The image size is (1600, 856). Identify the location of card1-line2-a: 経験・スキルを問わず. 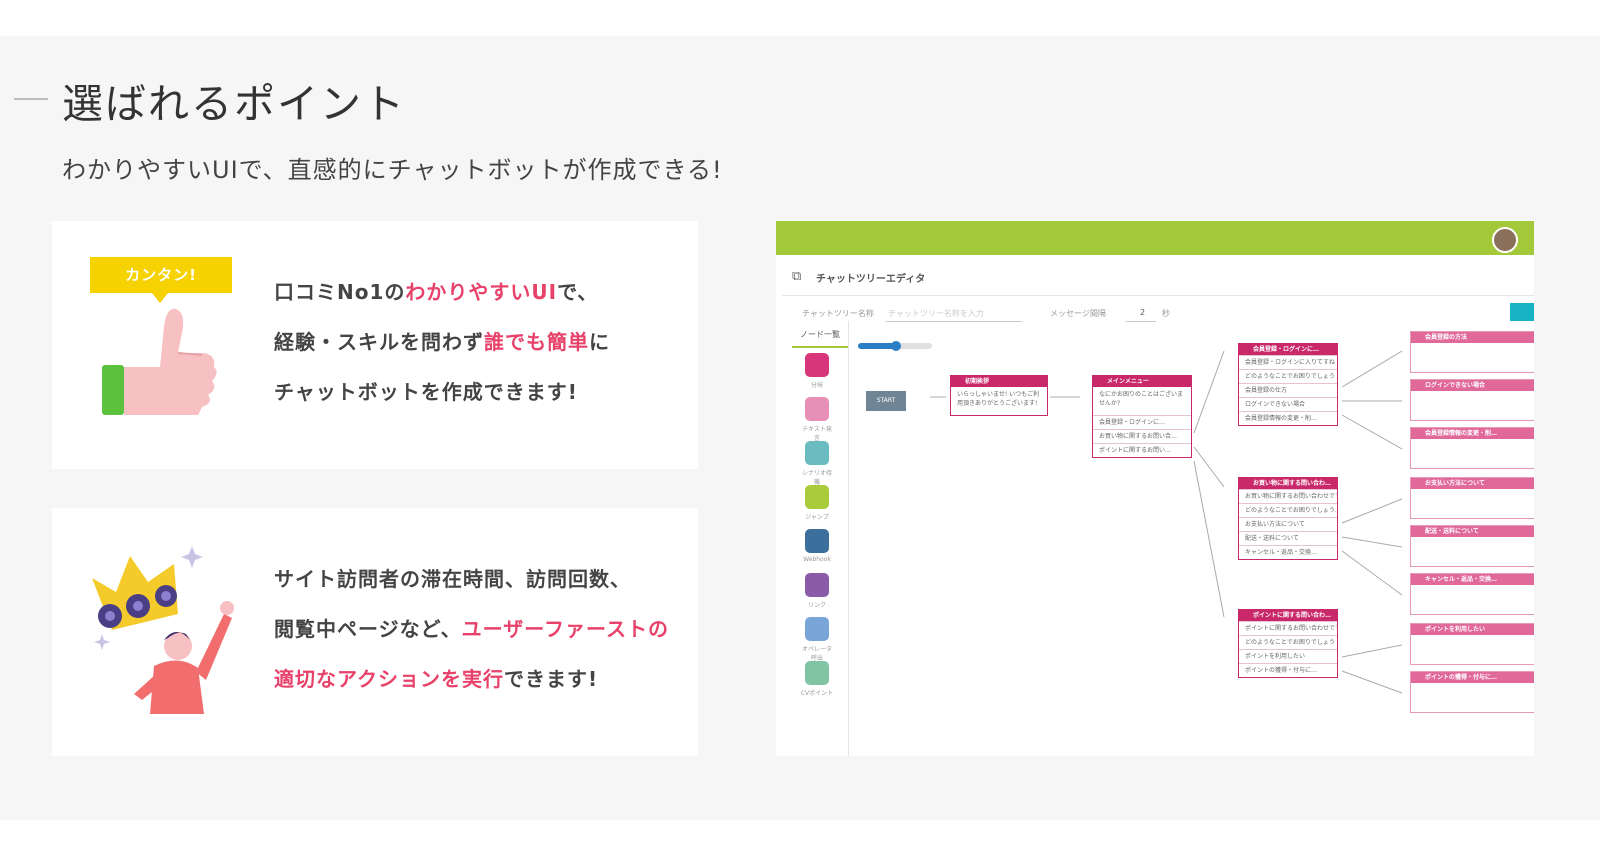
(379, 342).